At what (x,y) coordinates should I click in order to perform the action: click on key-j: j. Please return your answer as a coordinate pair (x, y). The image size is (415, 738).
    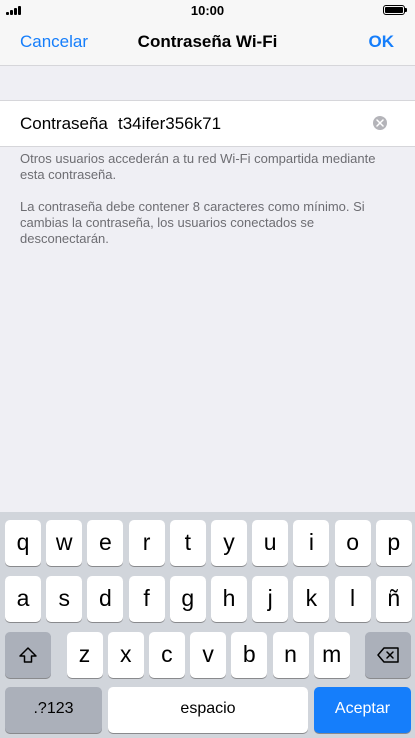
    Looking at the image, I should click on (270, 599).